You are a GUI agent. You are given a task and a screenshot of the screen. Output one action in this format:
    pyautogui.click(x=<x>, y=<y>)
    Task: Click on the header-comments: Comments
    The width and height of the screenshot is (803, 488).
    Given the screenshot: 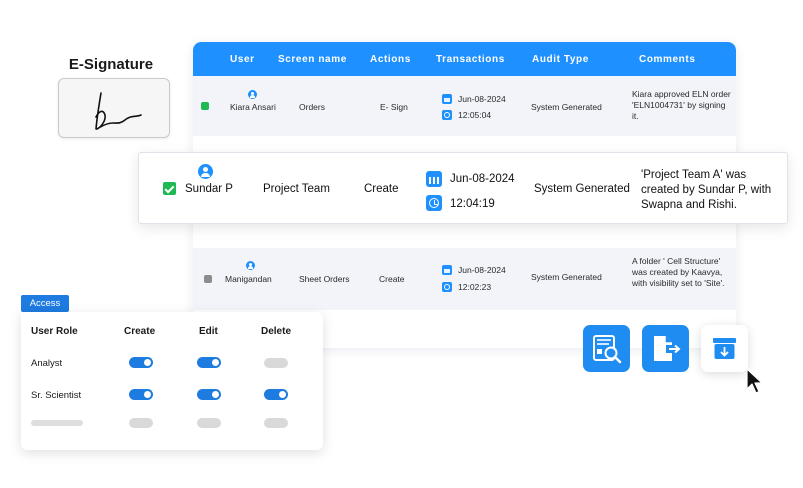 What is the action you would take?
    pyautogui.click(x=667, y=59)
    